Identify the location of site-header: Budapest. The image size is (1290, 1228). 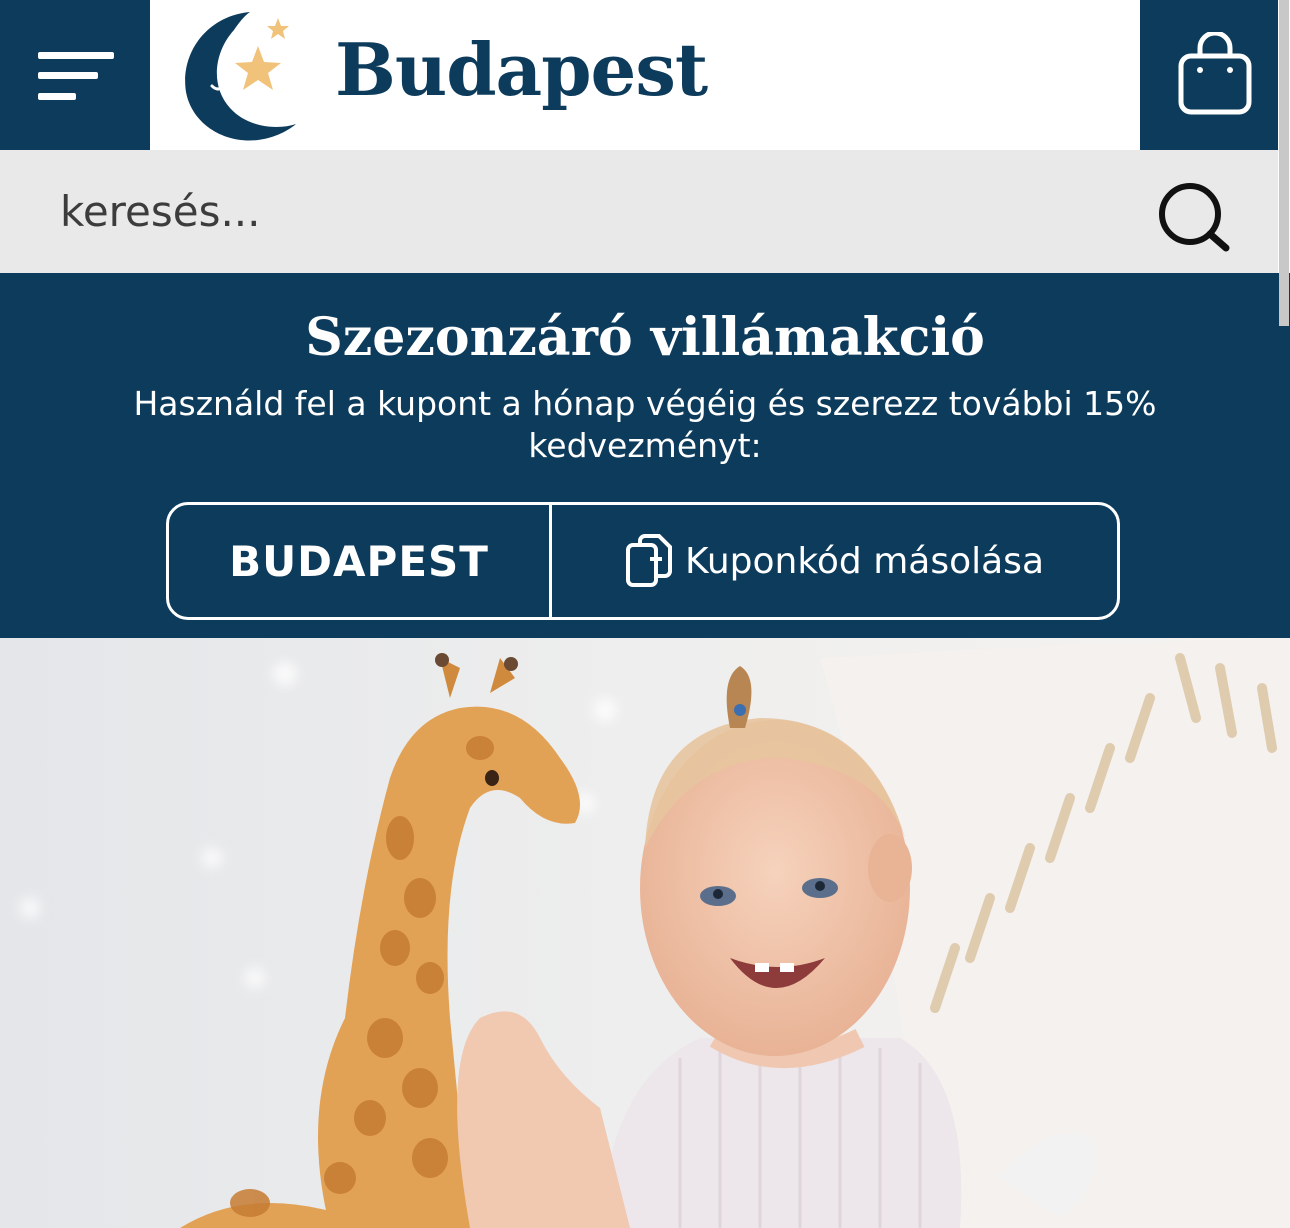
(639, 75).